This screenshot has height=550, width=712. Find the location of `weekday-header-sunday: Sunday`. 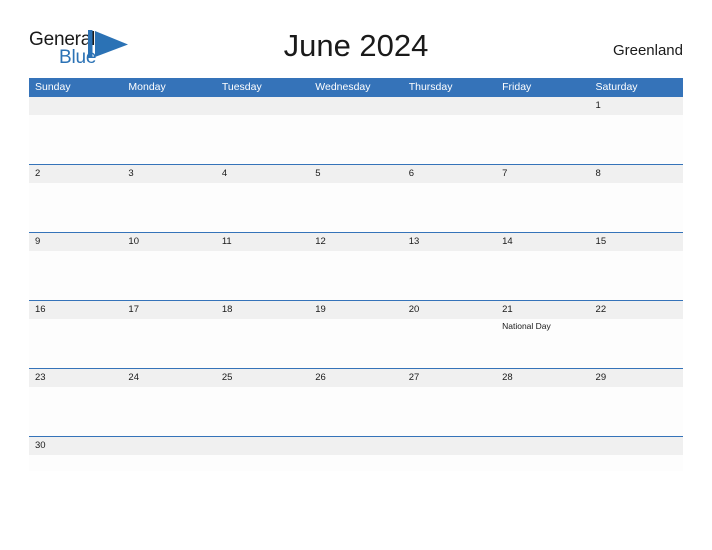

weekday-header-sunday: Sunday is located at coordinates (53, 87).